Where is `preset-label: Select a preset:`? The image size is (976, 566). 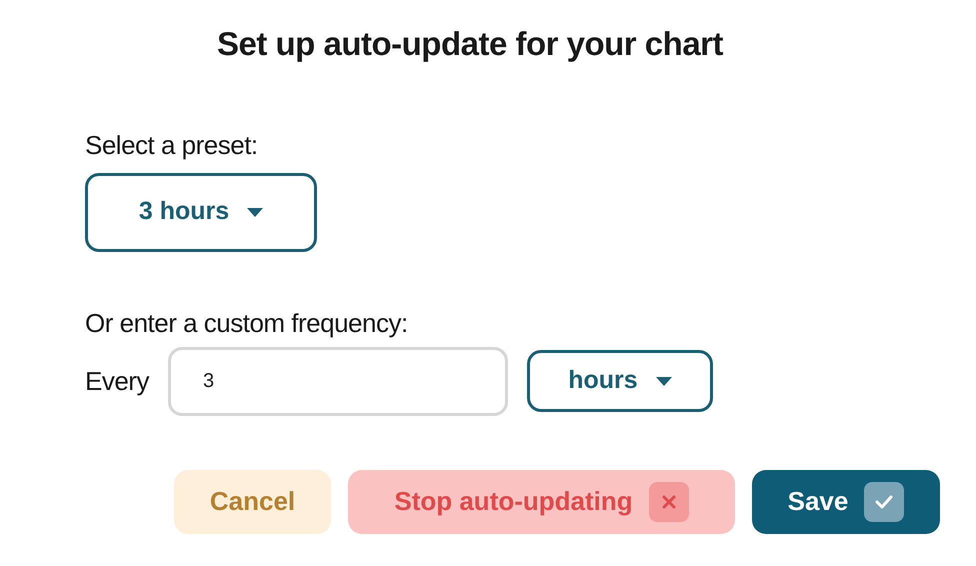
preset-label: Select a preset: is located at coordinates (172, 145).